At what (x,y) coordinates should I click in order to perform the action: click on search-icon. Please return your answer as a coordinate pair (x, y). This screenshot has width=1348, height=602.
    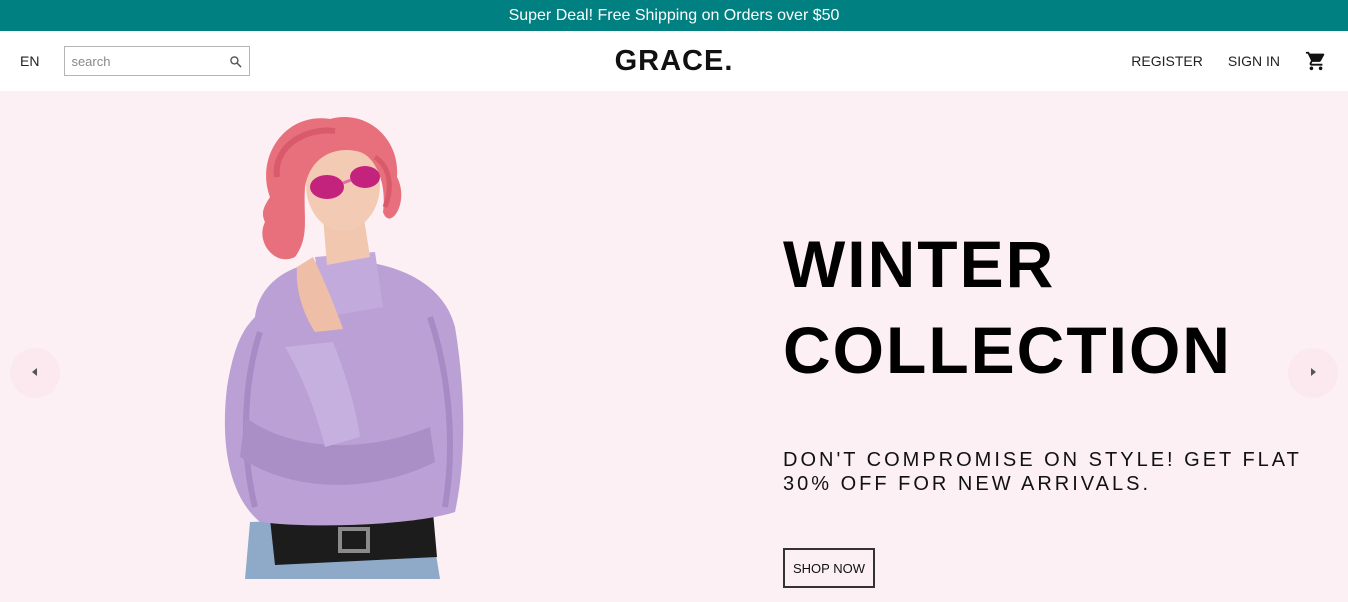
    Looking at the image, I should click on (235, 61).